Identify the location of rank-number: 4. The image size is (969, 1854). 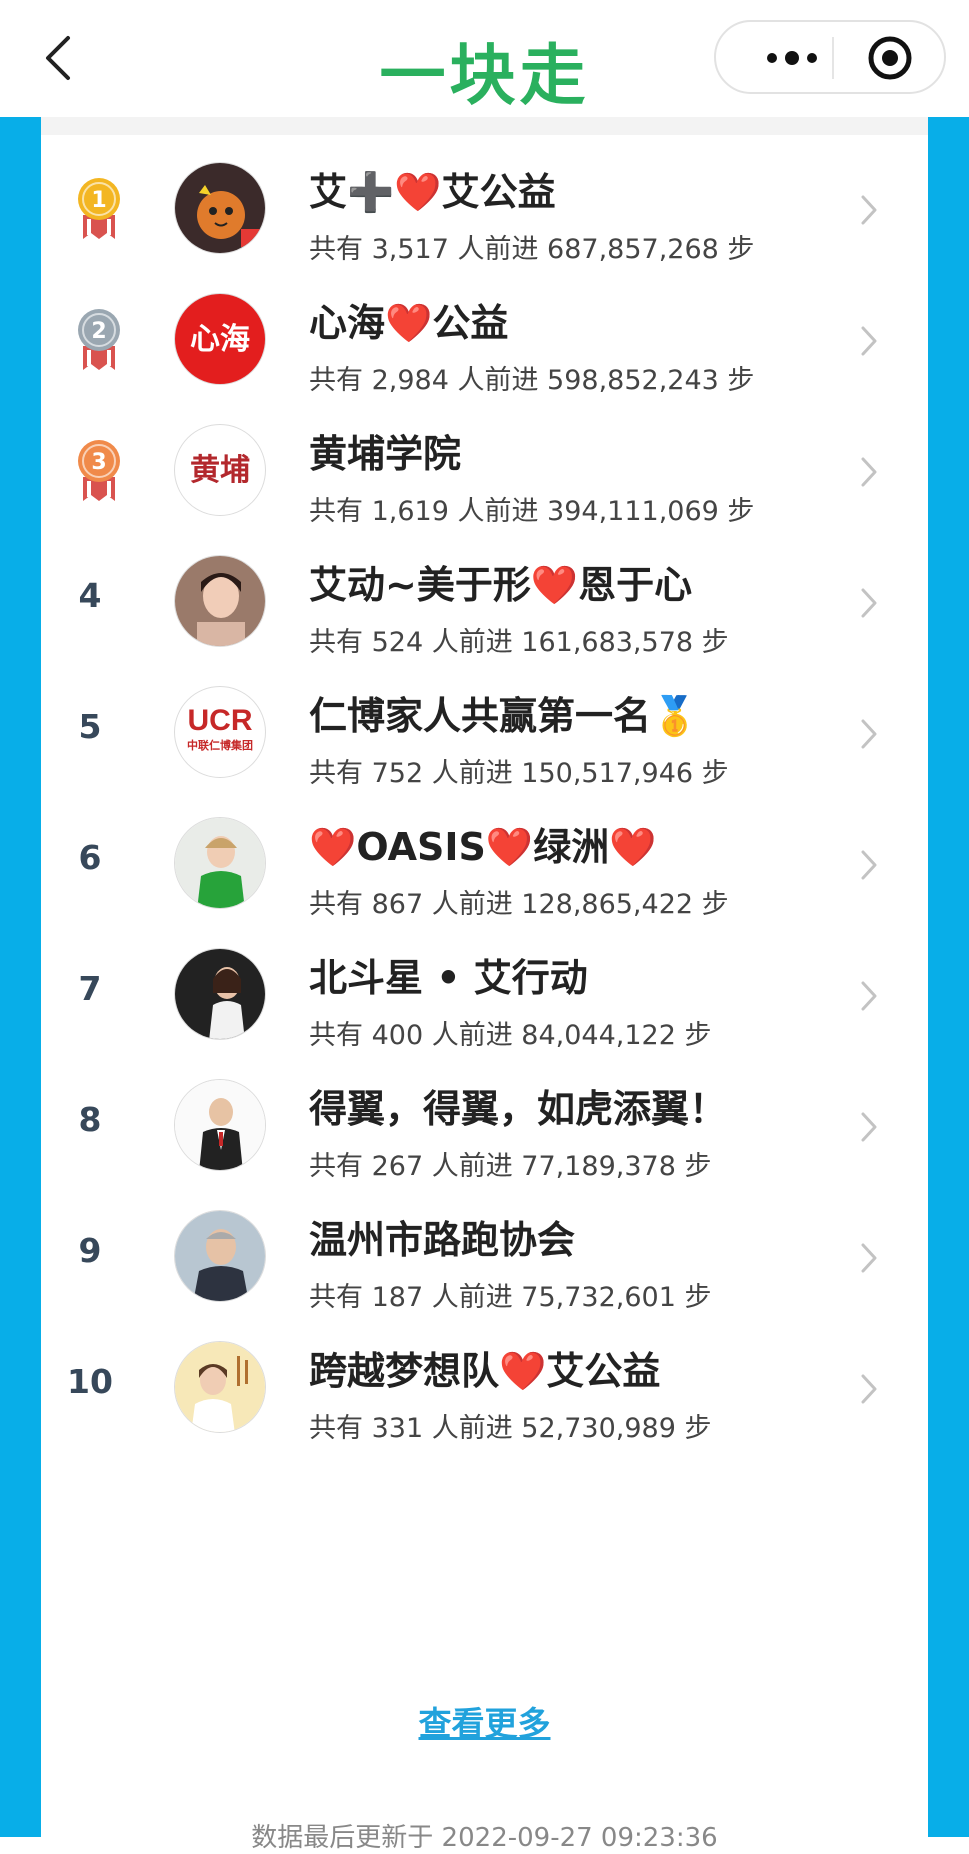
(90, 595).